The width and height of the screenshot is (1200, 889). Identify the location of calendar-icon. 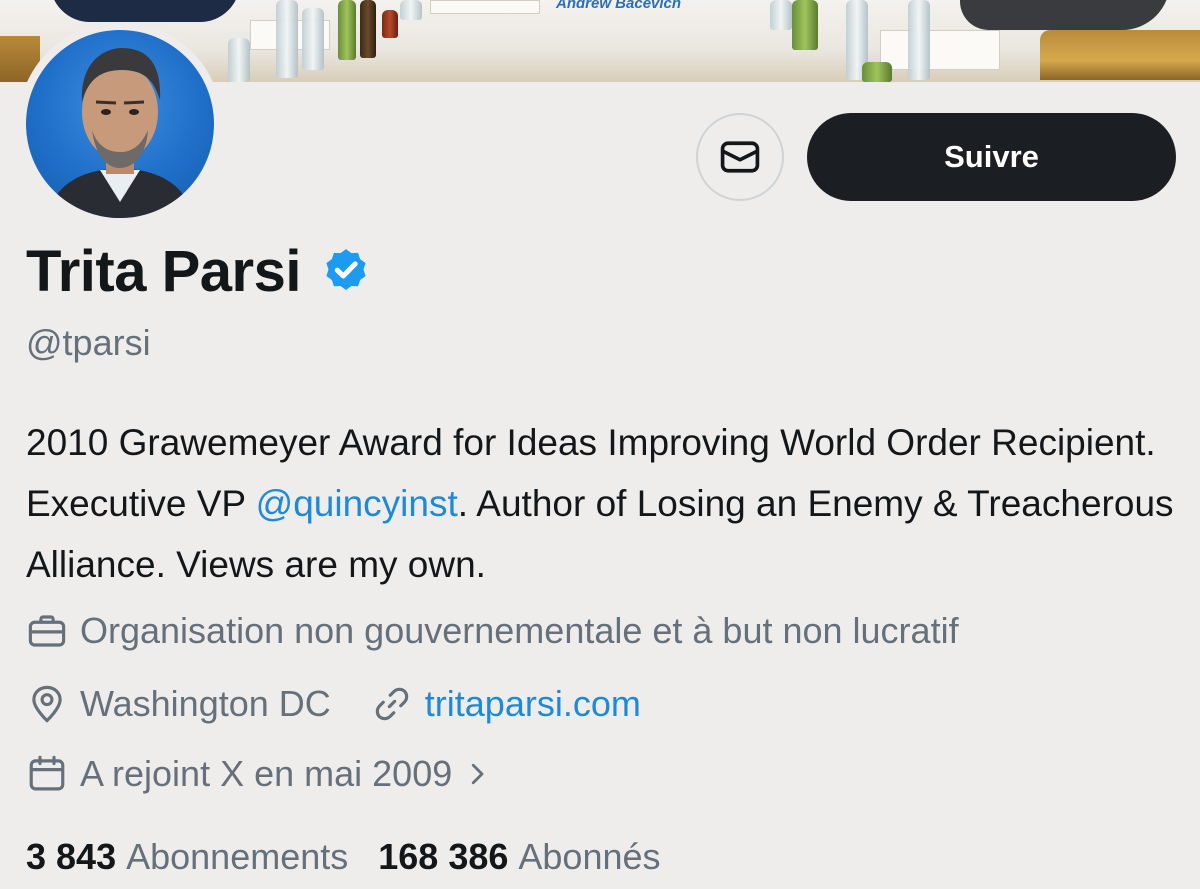
(47, 773).